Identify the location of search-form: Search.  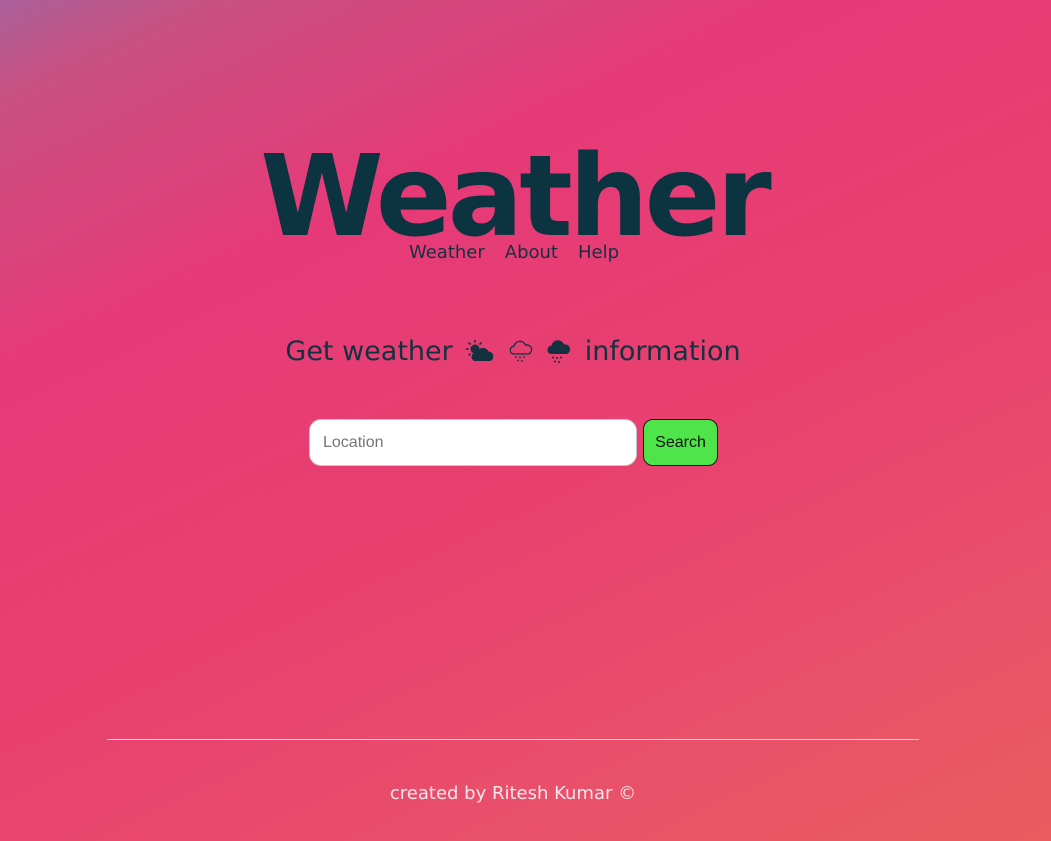
(513, 442).